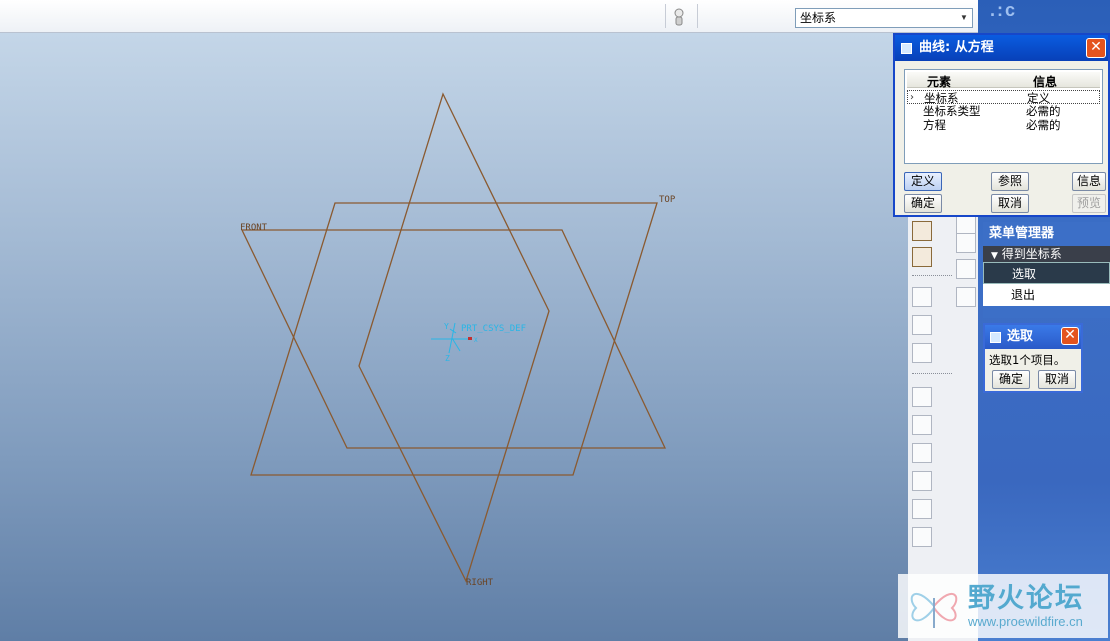 The image size is (1110, 641). I want to click on column-header-element: 元素, so click(939, 82).